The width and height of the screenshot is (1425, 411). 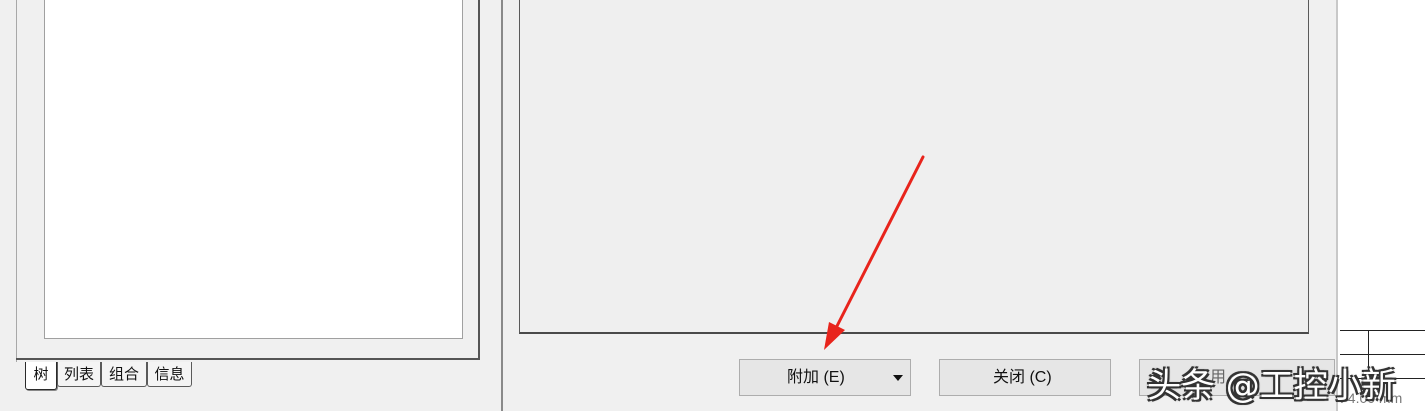 I want to click on attach-button: 附加 (E), so click(x=825, y=377).